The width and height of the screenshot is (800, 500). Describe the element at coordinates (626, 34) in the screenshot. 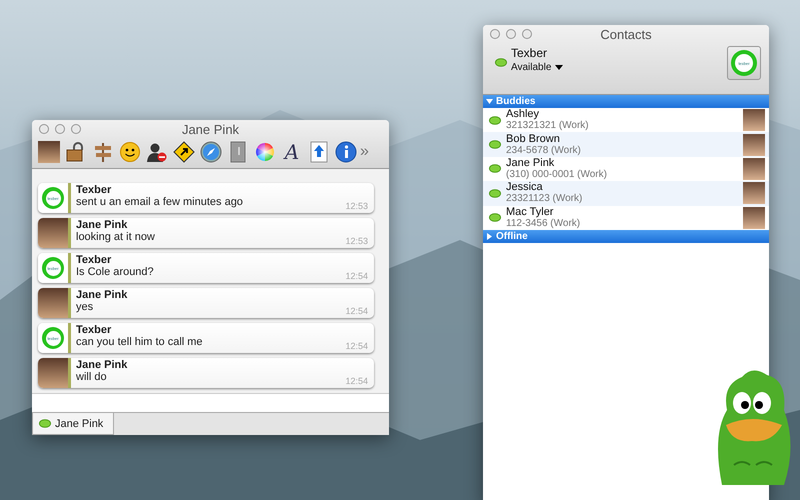

I see `window-title: Contacts` at that location.